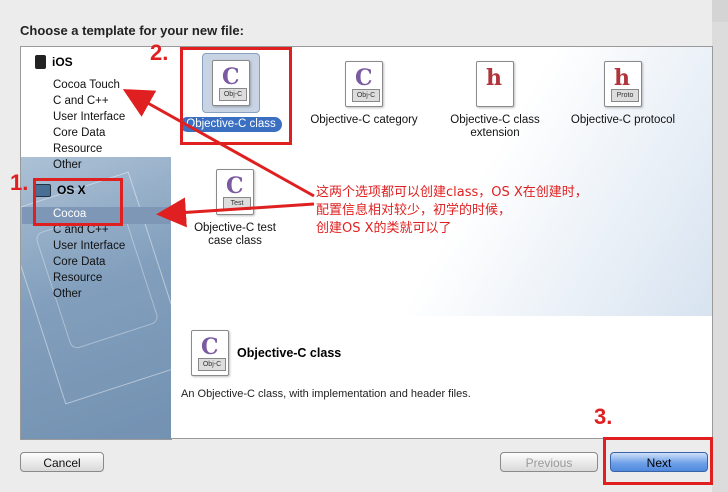  Describe the element at coordinates (86, 85) in the screenshot. I see `sidebar-item-cocoa-touch: Cocoa Touch` at that location.